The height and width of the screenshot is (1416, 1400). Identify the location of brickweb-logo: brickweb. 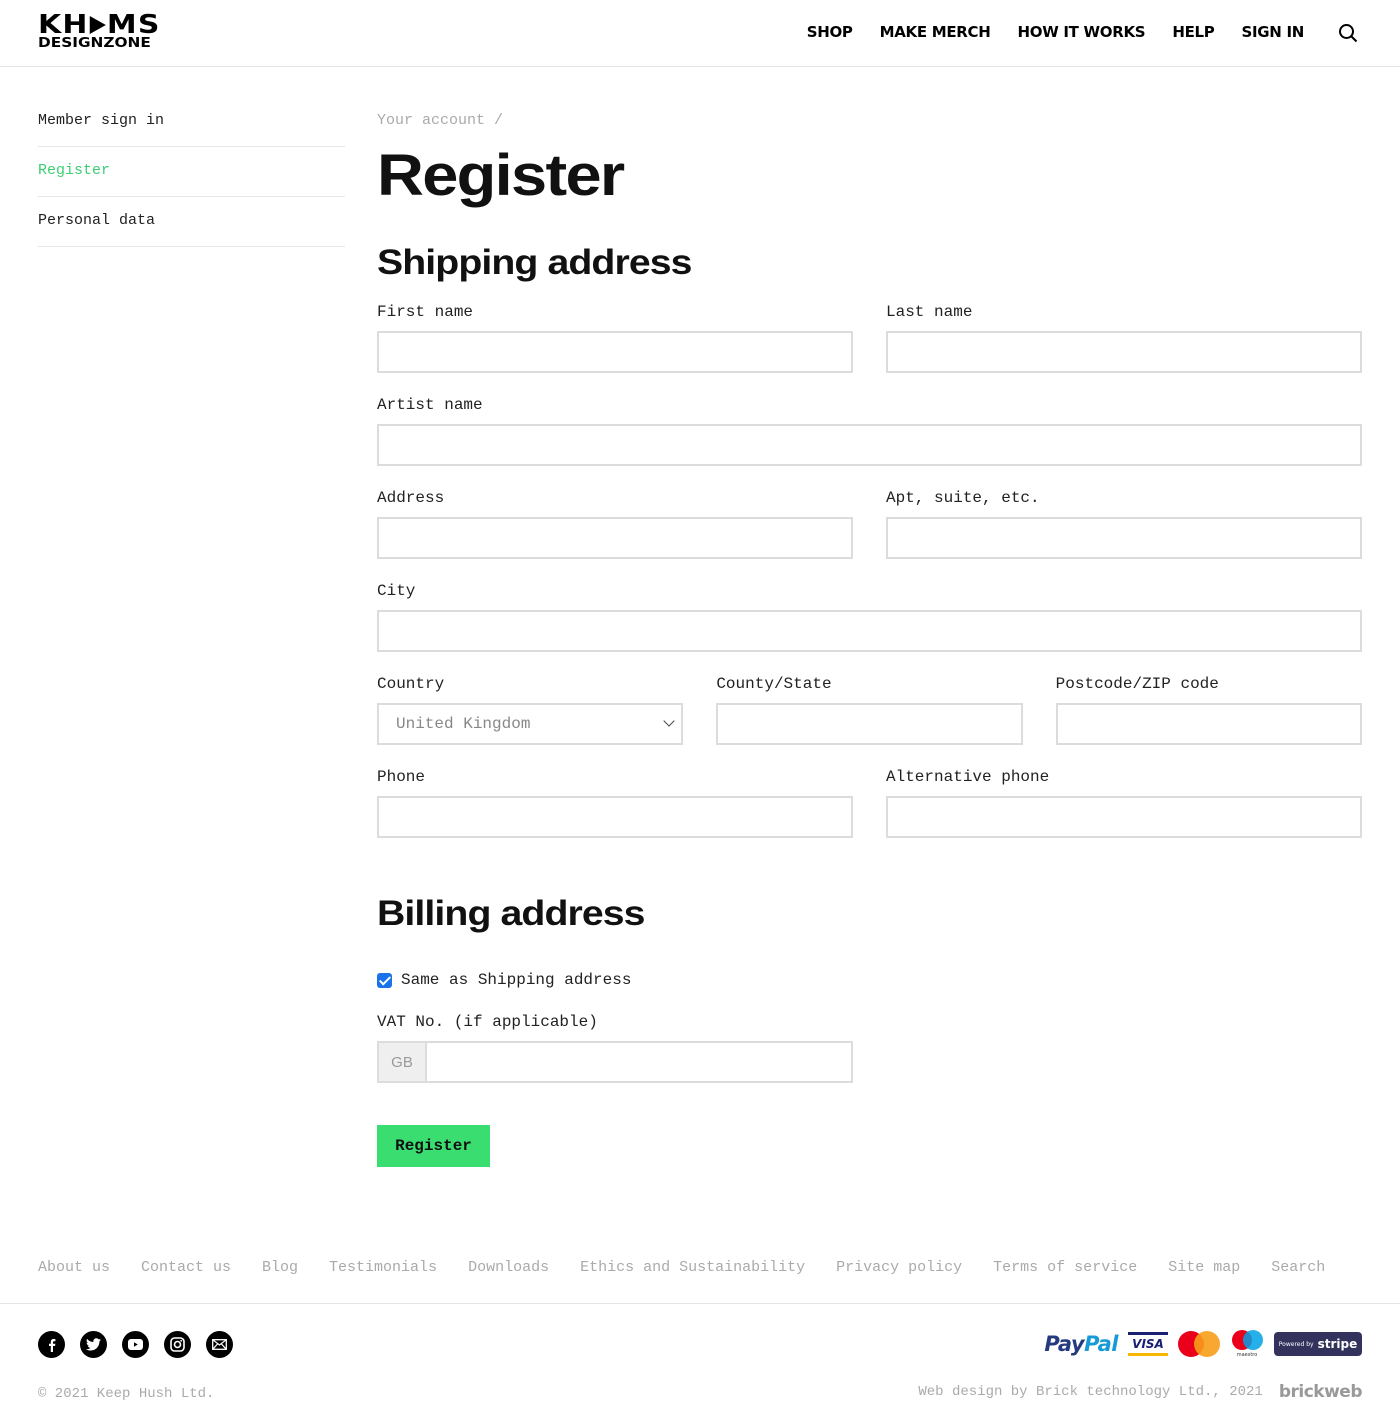
(1321, 1392).